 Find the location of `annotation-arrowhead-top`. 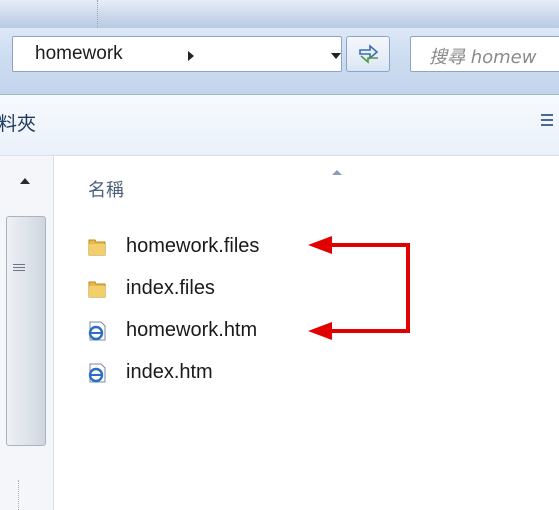

annotation-arrowhead-top is located at coordinates (320, 245).